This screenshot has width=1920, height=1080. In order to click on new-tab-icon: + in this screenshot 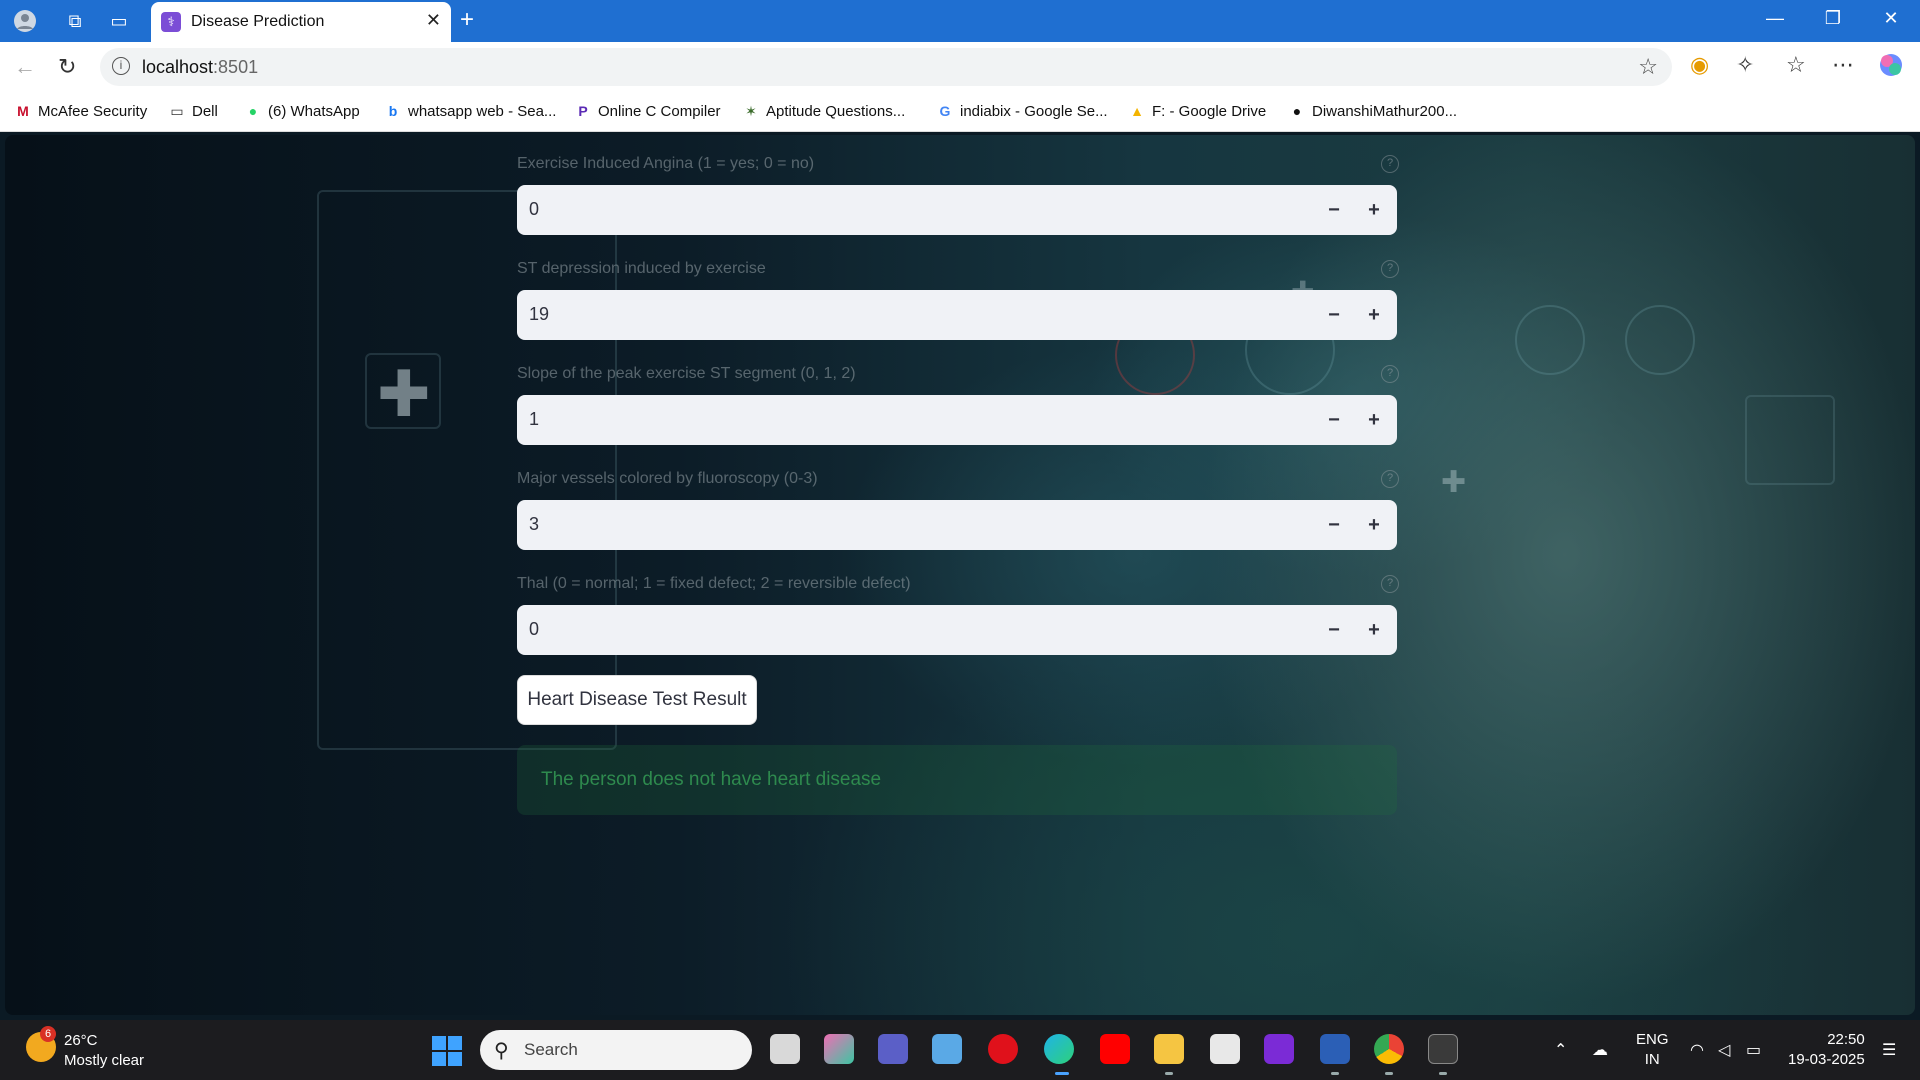, I will do `click(467, 20)`.